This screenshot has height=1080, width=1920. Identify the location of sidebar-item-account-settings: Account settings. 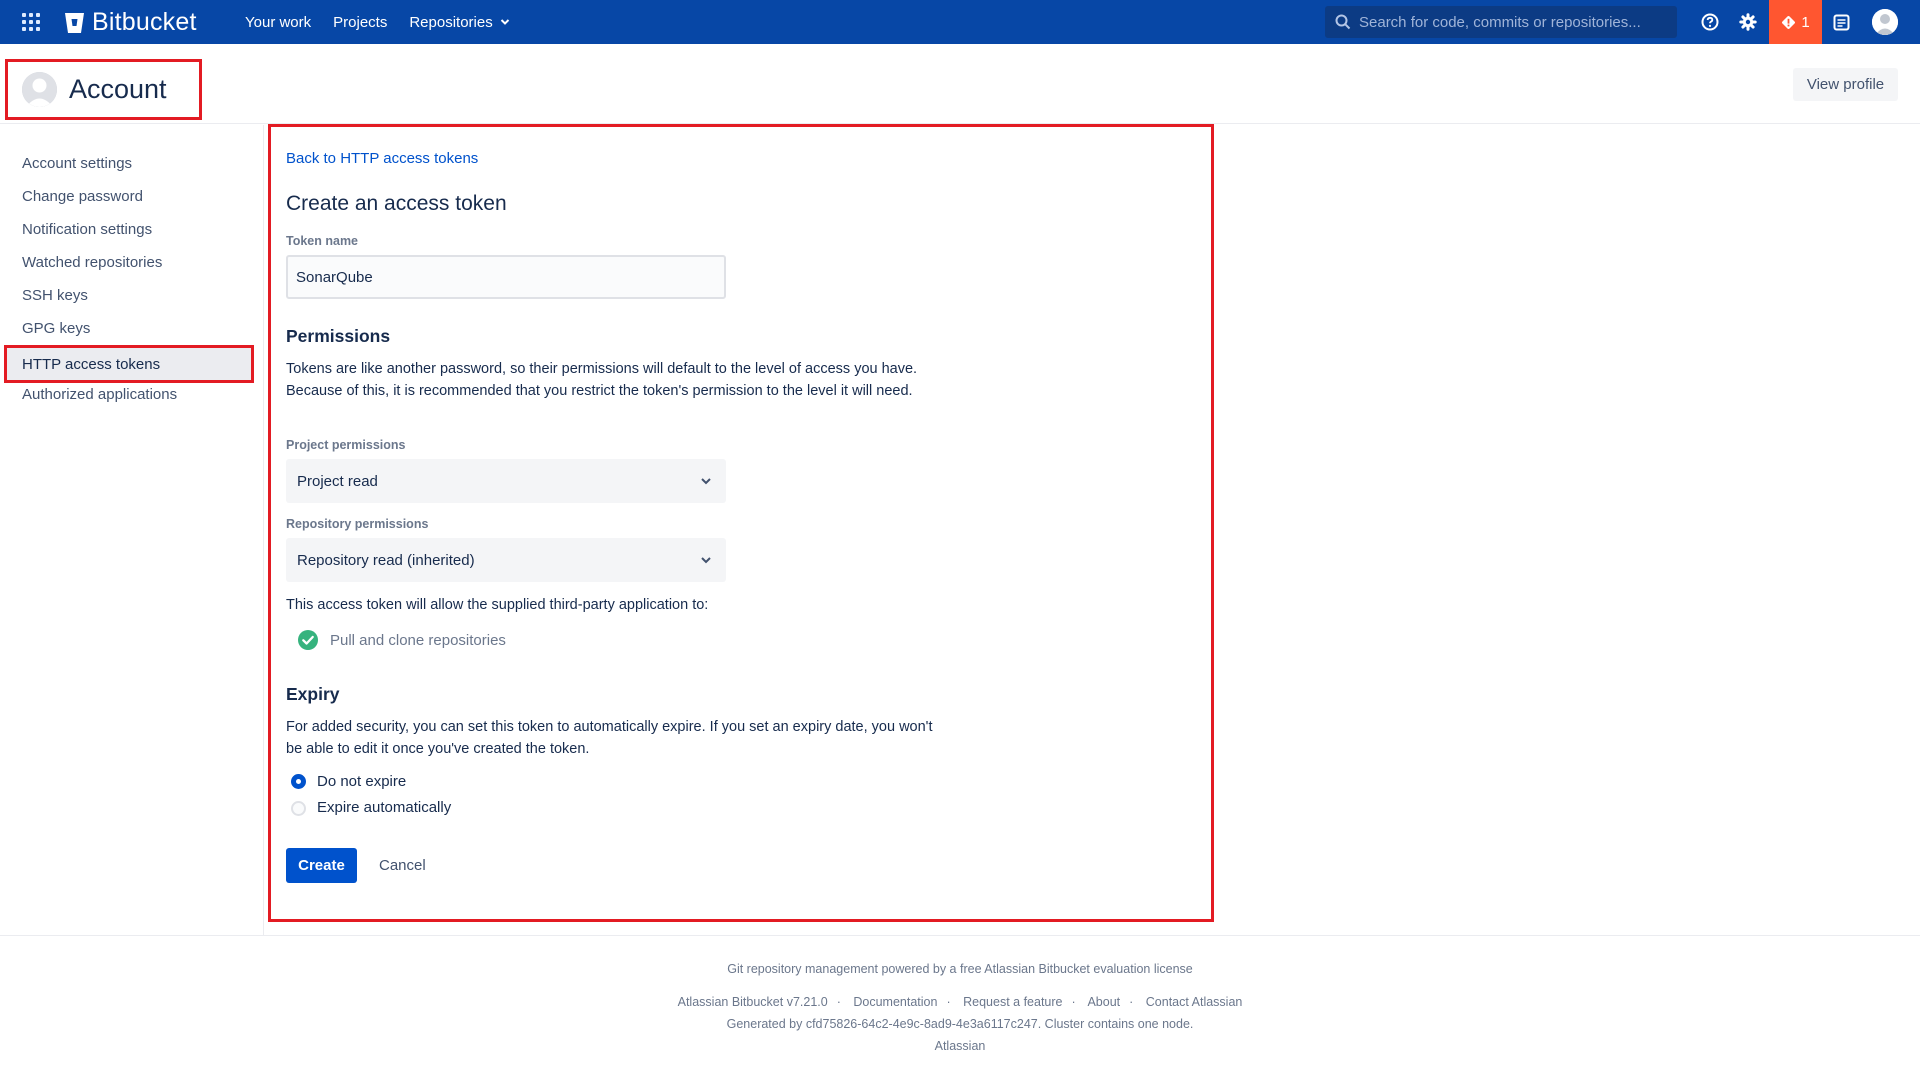
(77, 163).